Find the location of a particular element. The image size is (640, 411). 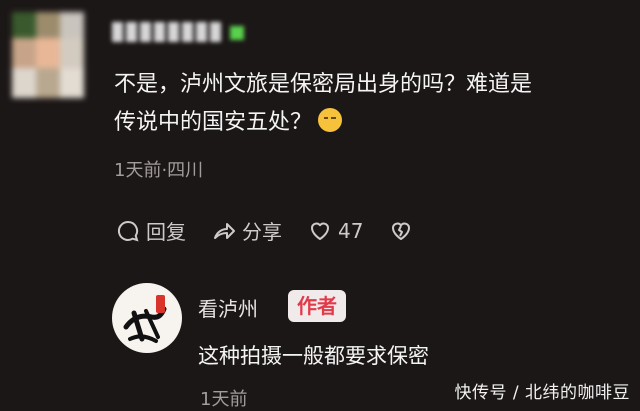

commenter-avatar is located at coordinates (48, 55).